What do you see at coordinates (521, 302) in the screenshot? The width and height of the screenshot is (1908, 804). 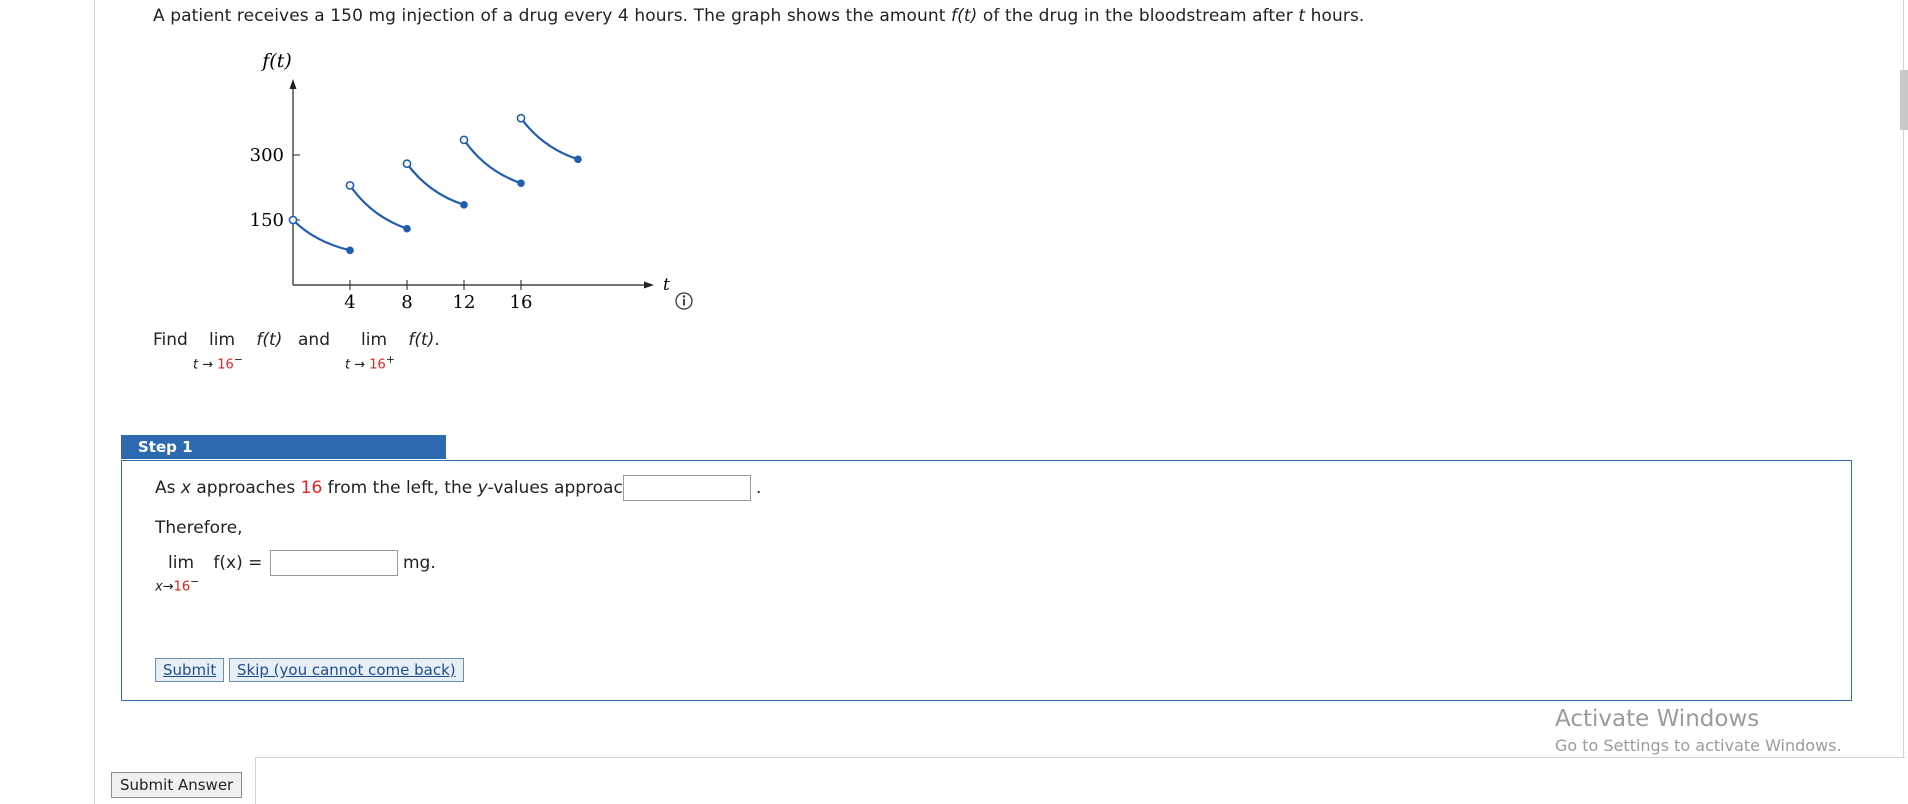 I see `x-tick-label: 16` at bounding box center [521, 302].